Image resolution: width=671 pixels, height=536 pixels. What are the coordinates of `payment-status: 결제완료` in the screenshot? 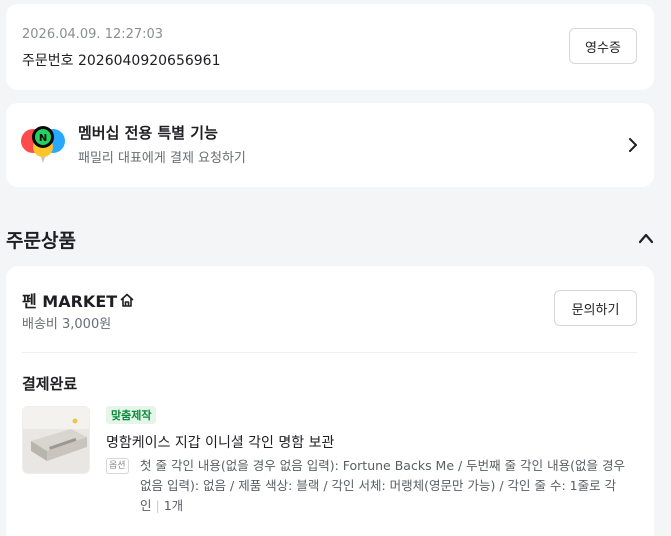 It's located at (50, 384).